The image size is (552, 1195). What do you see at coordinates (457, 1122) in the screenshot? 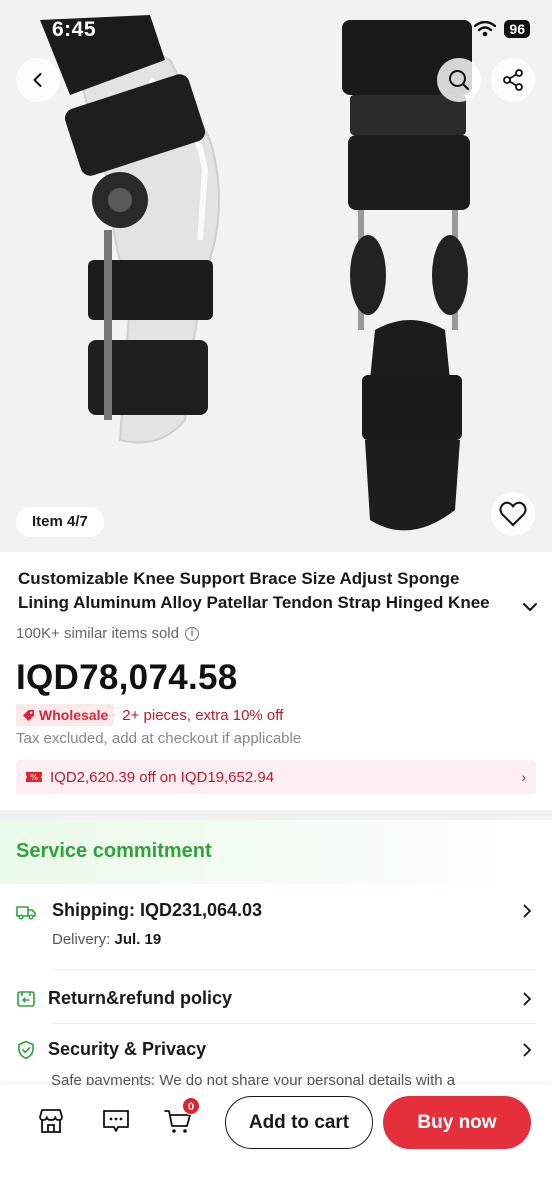
I see `buy-now-button: Buy now` at bounding box center [457, 1122].